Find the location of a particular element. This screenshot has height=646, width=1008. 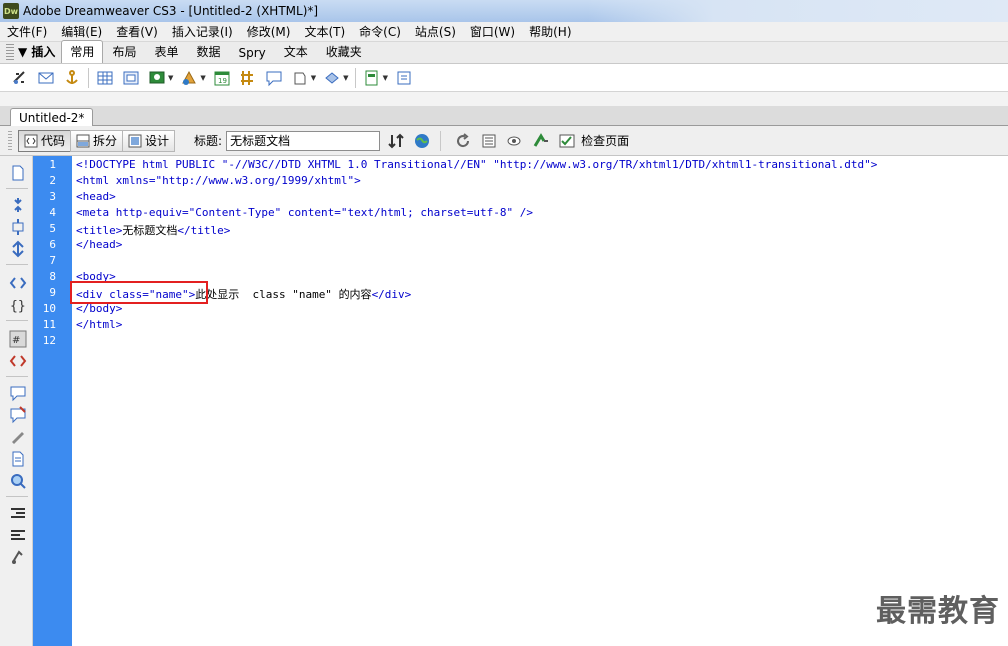

tab-text: 文本 is located at coordinates (296, 51).